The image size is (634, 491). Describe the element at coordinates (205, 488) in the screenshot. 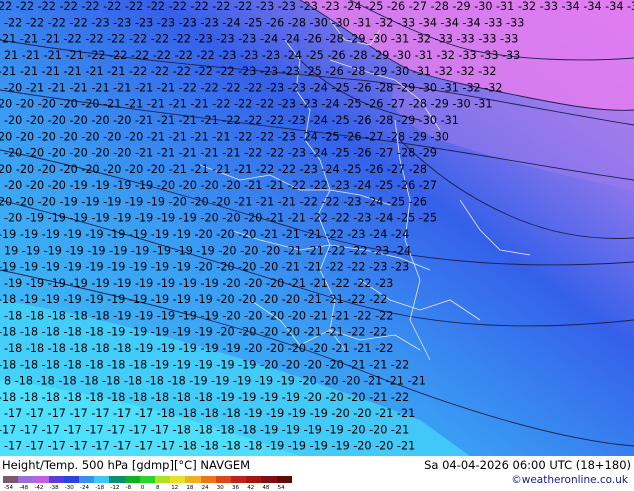

I see `color-scale-tick: 24` at that location.